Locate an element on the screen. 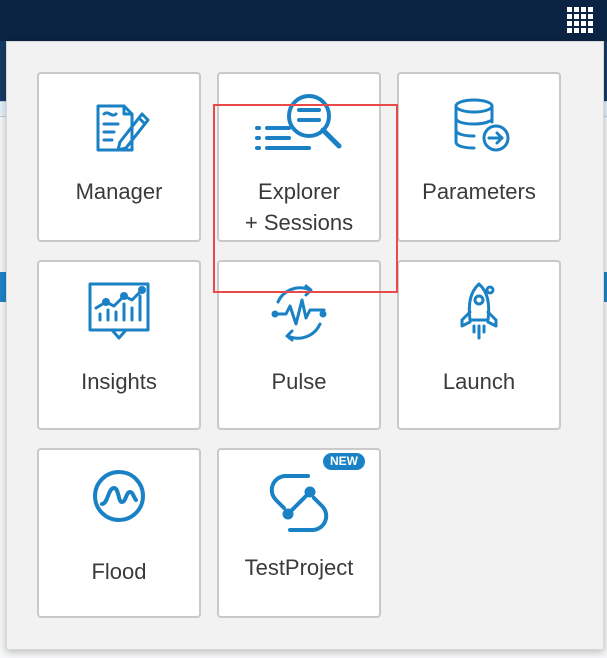  app-label-explorer: Explorer is located at coordinates (299, 191).